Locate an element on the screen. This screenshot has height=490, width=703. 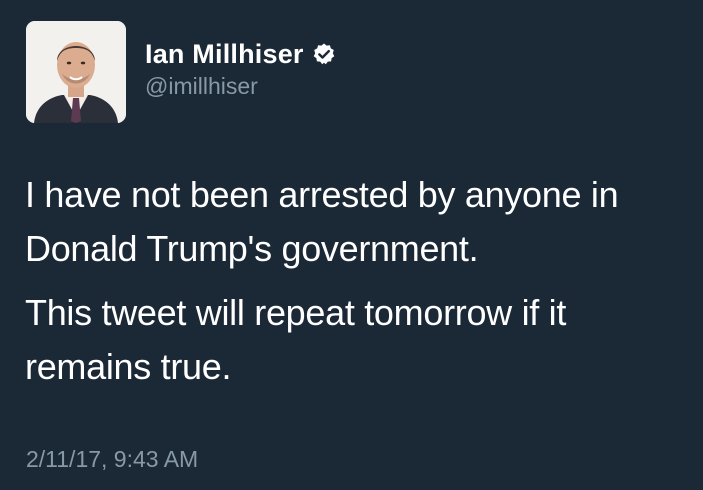
profile-photo-icon is located at coordinates (76, 72).